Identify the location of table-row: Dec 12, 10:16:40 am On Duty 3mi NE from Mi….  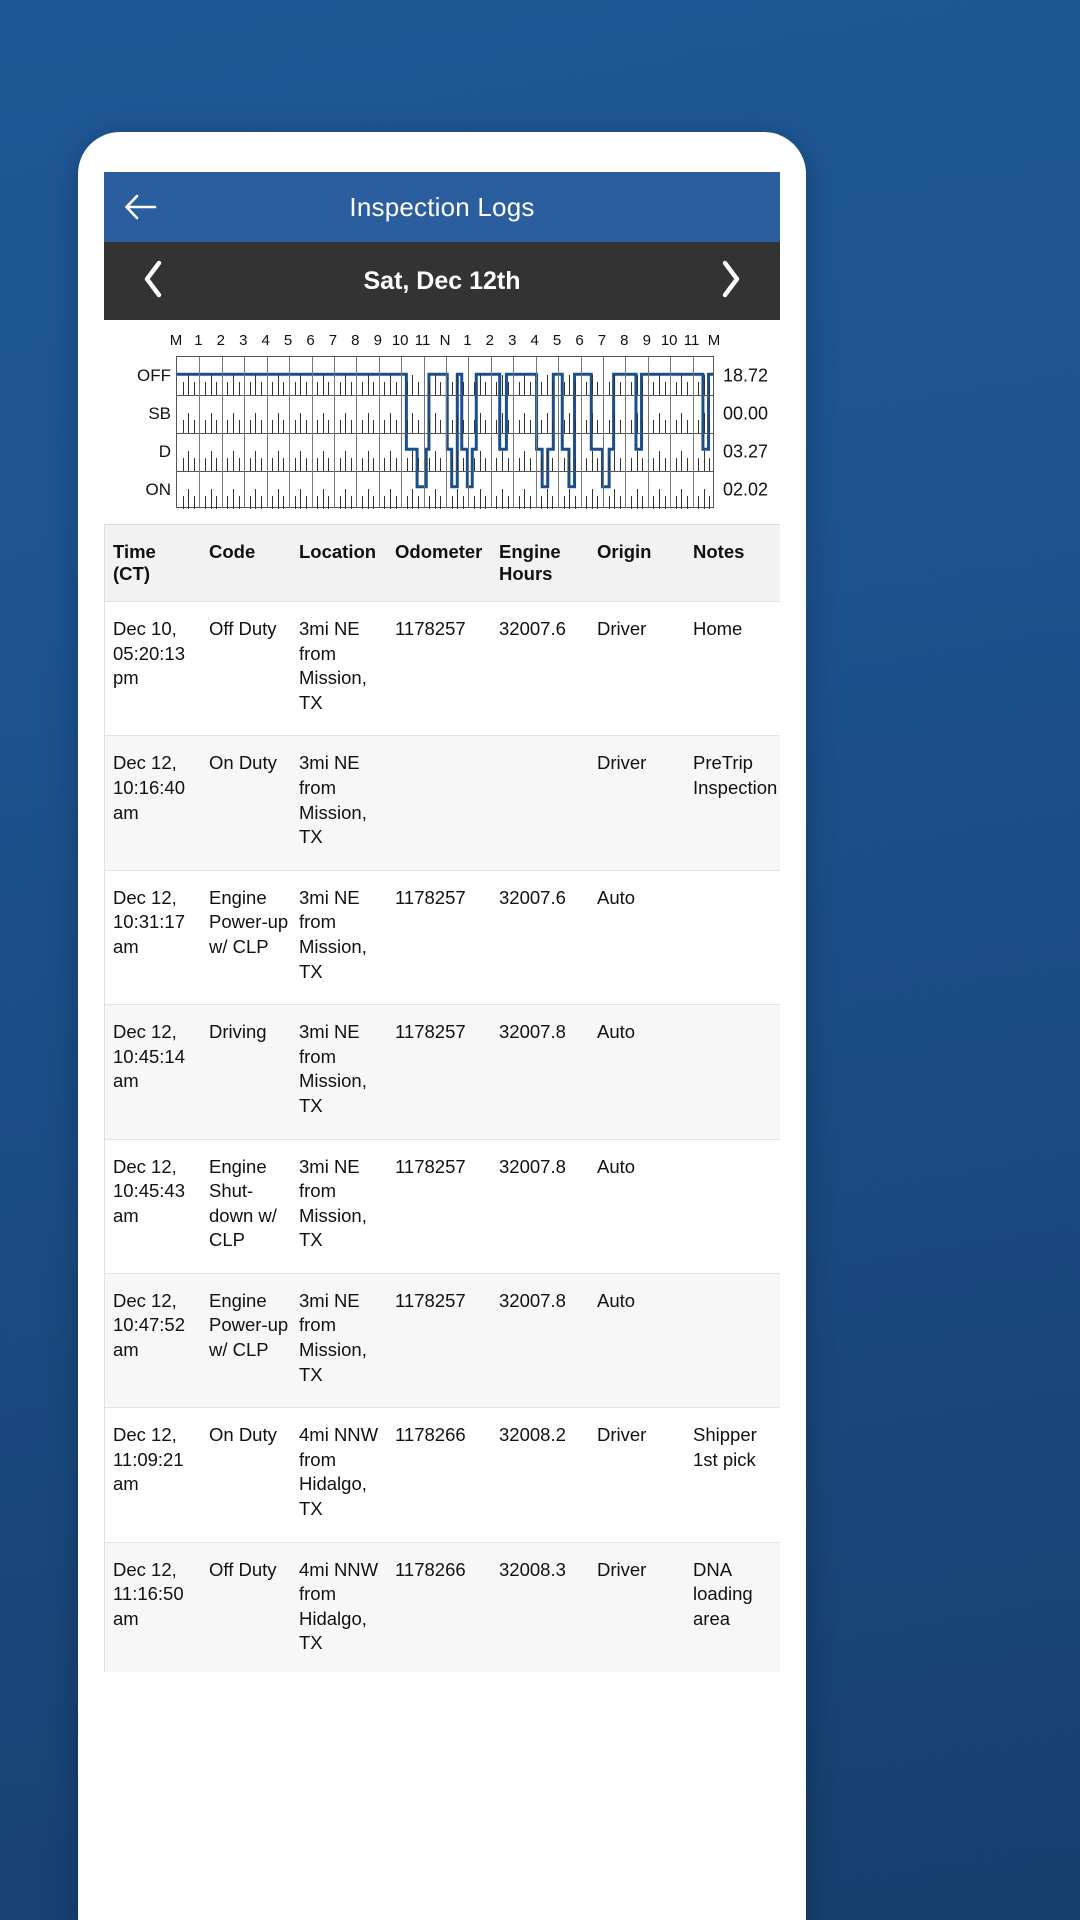
(442, 803).